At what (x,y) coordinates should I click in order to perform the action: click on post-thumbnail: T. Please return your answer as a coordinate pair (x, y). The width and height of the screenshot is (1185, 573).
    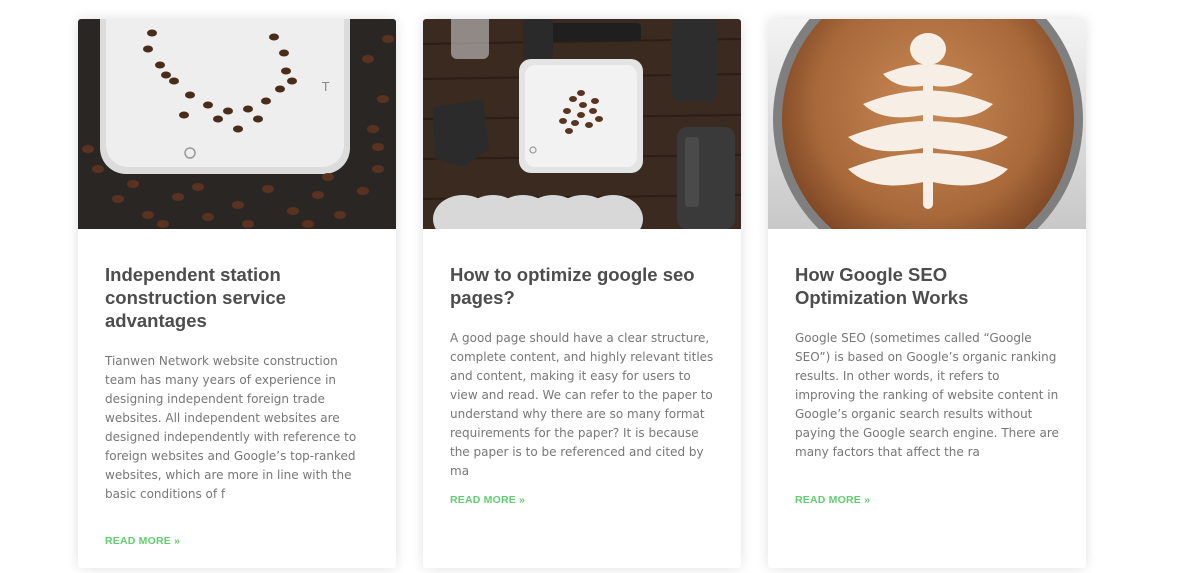
    Looking at the image, I should click on (237, 124).